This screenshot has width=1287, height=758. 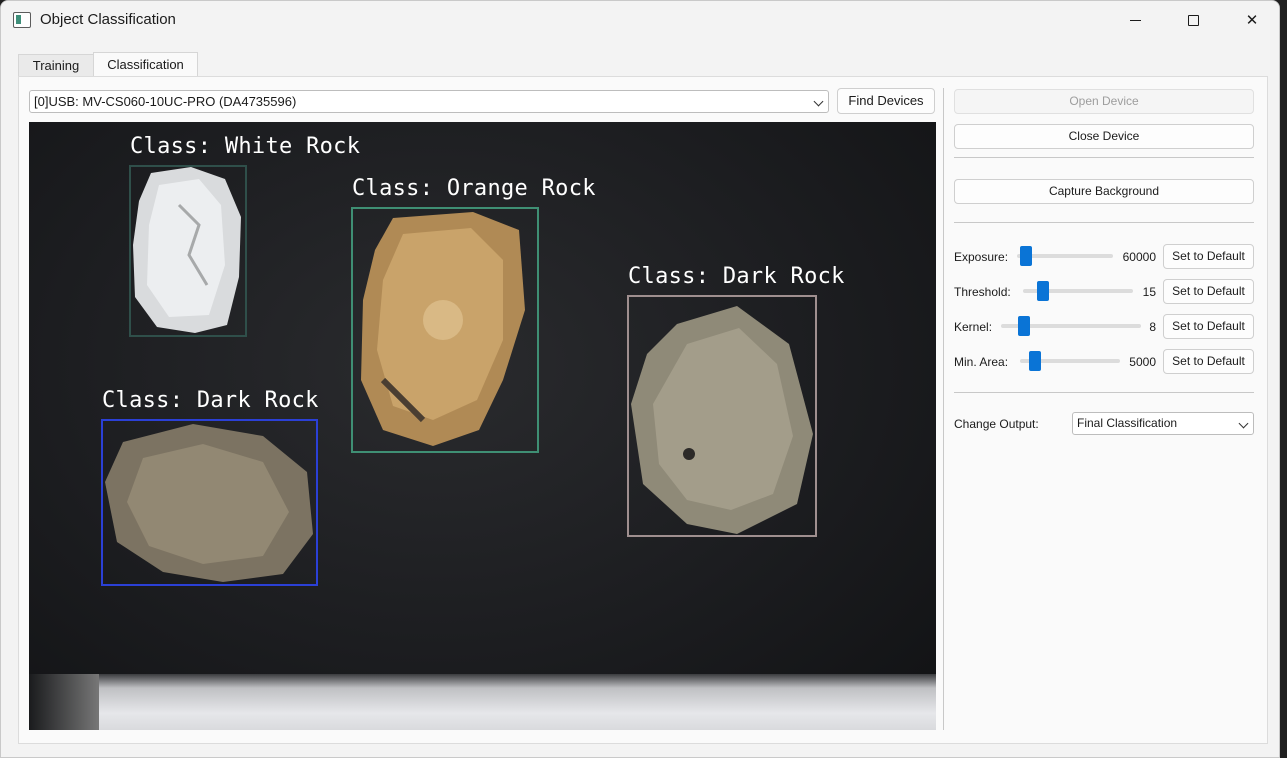 I want to click on app-icon, so click(x=22, y=20).